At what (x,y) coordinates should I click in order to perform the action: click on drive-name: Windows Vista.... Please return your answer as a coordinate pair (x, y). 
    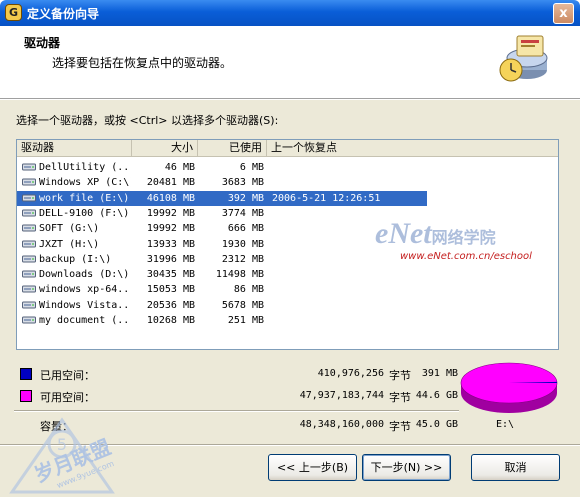
    Looking at the image, I should click on (85, 305).